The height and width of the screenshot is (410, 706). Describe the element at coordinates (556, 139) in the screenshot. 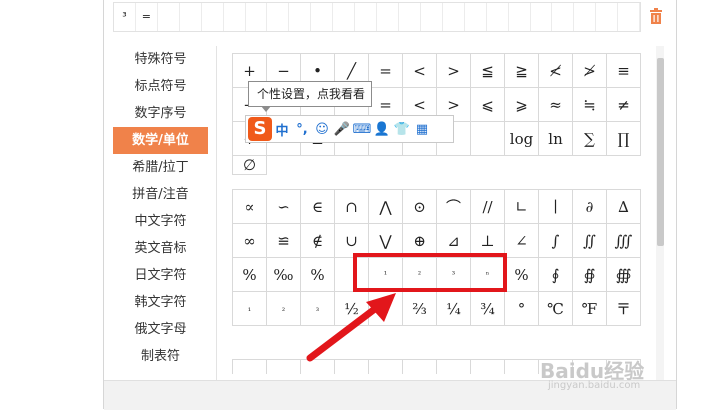

I see `symbol-cell: ln` at that location.